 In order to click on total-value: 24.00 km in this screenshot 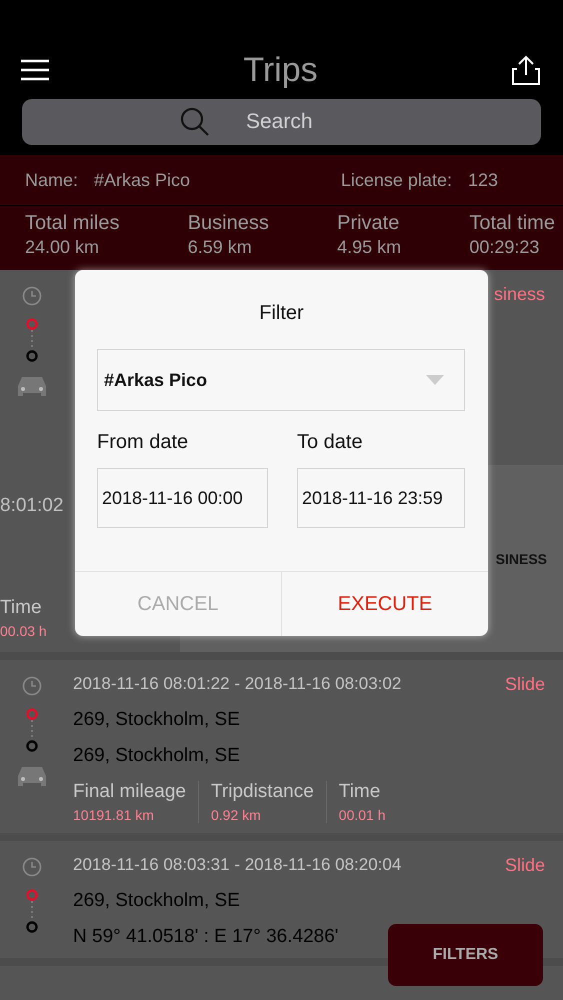, I will do `click(62, 247)`.